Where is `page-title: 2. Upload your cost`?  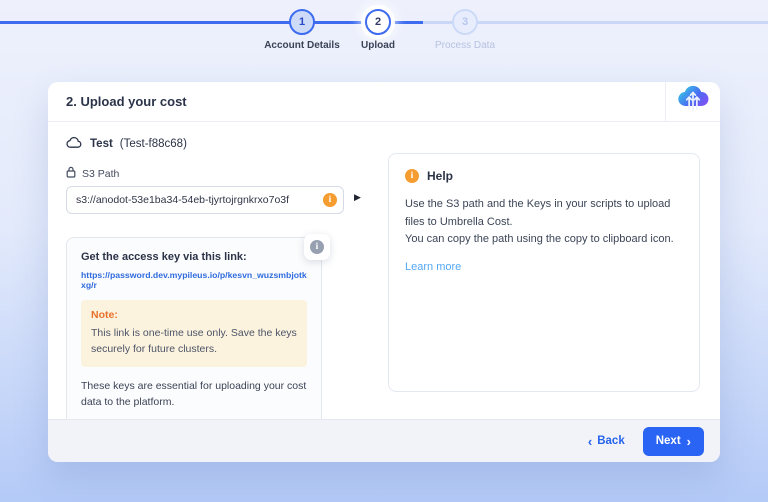 page-title: 2. Upload your cost is located at coordinates (126, 101).